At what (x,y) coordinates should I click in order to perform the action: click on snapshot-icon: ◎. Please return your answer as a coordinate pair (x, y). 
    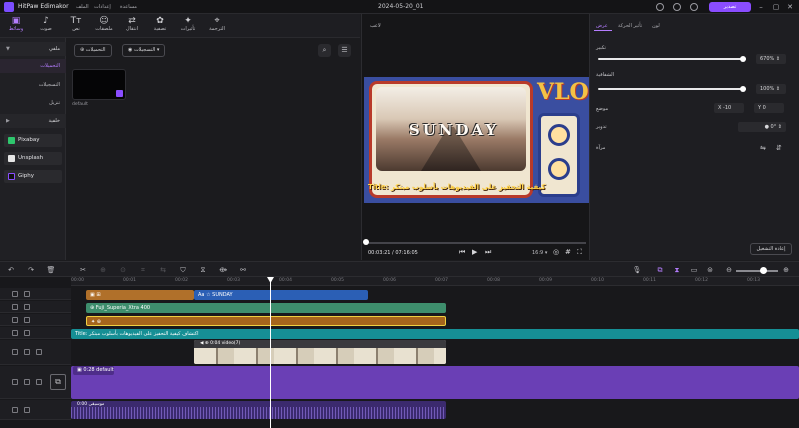
    Looking at the image, I should click on (556, 252).